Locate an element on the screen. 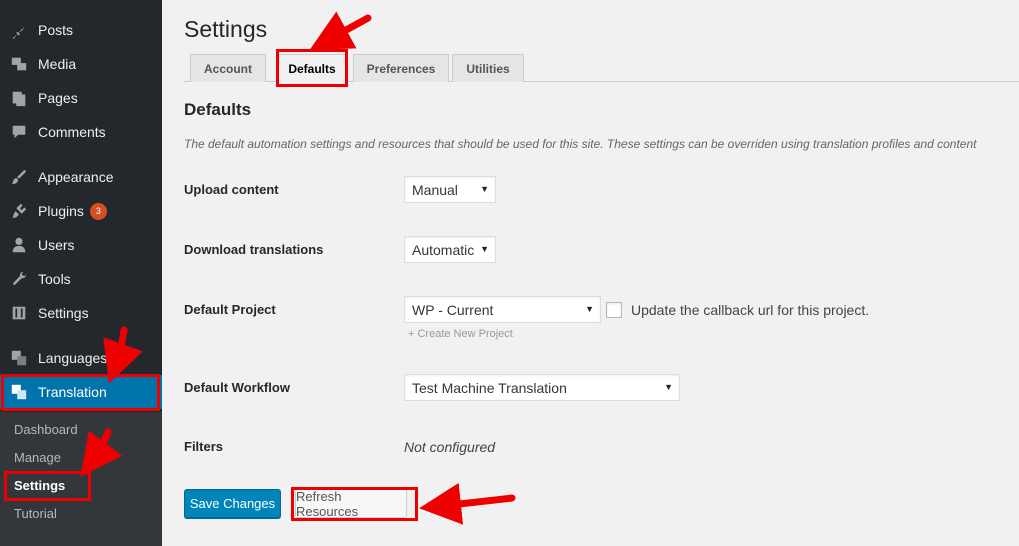  select-value: Automatic is located at coordinates (443, 249).